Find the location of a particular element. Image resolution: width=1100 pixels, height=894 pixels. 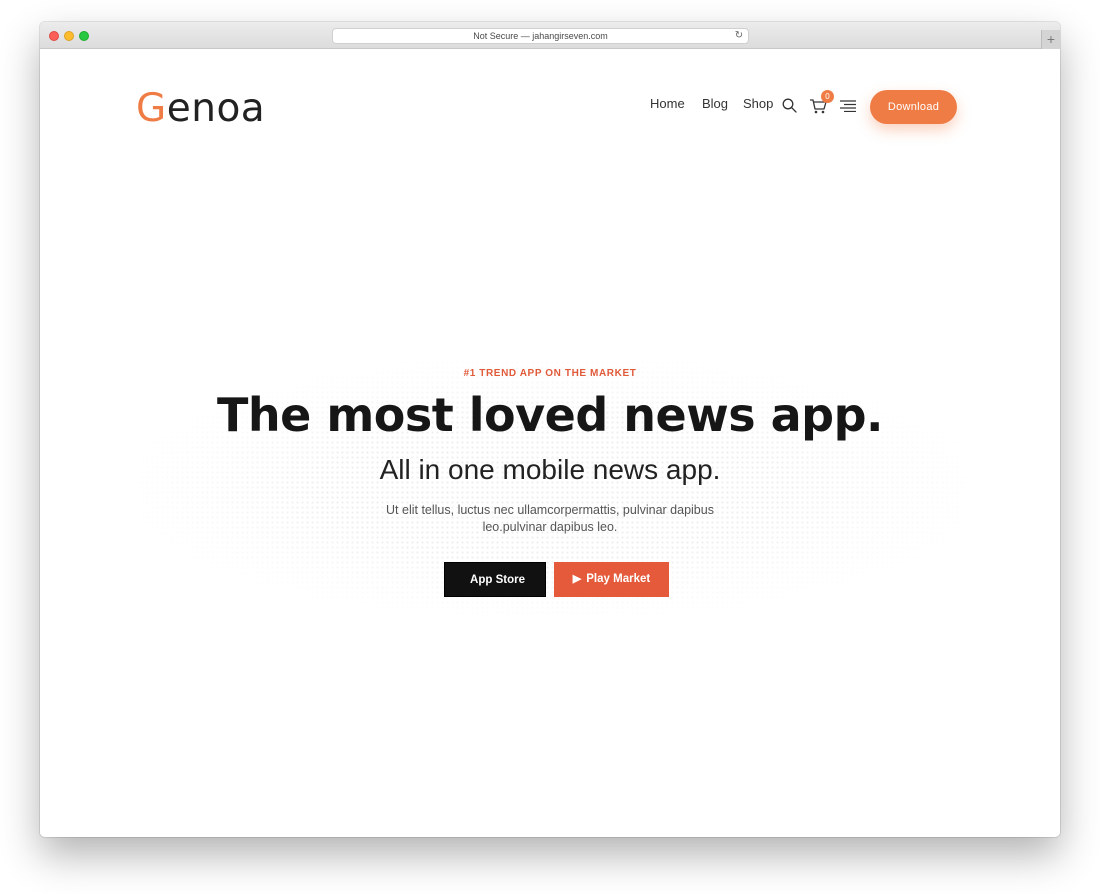

hero-subheadline: All in one mobile news app. is located at coordinates (550, 469).